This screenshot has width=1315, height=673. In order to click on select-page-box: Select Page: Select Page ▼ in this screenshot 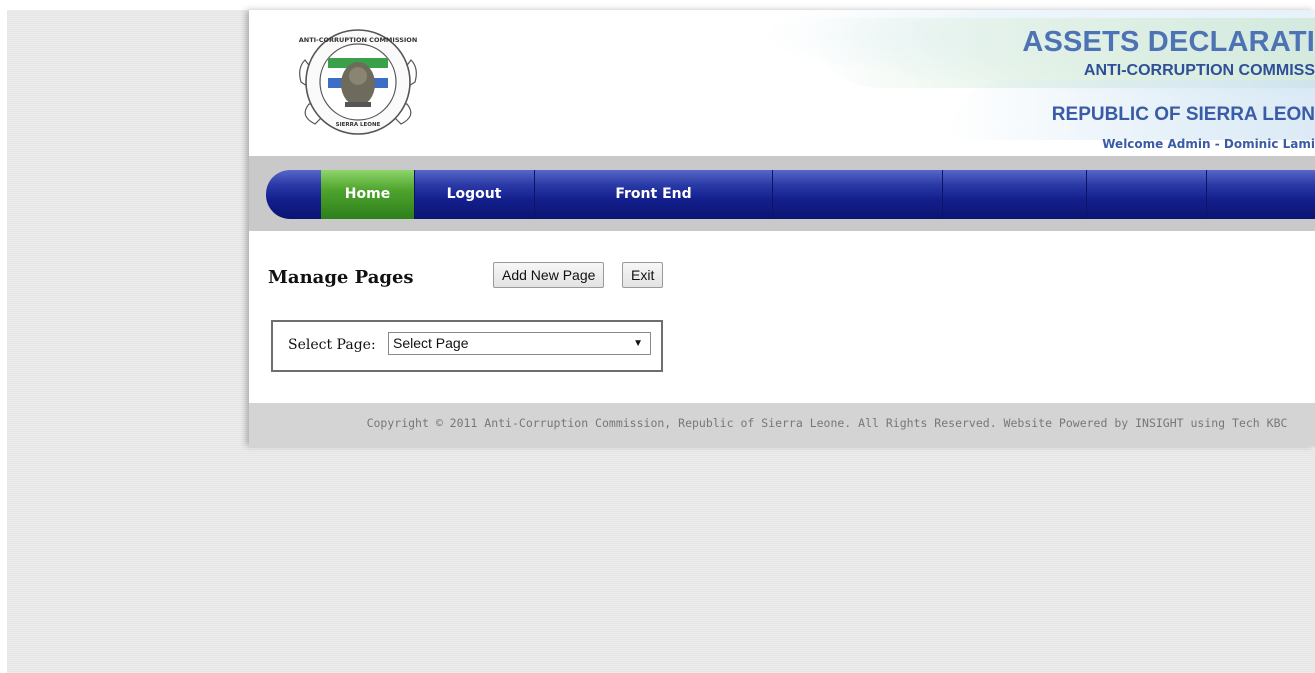, I will do `click(467, 346)`.